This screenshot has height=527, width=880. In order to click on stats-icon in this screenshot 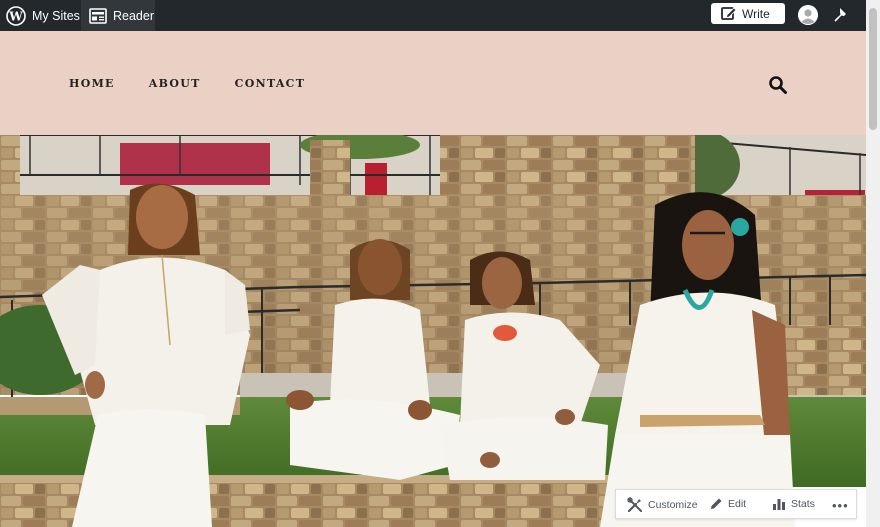, I will do `click(779, 504)`.